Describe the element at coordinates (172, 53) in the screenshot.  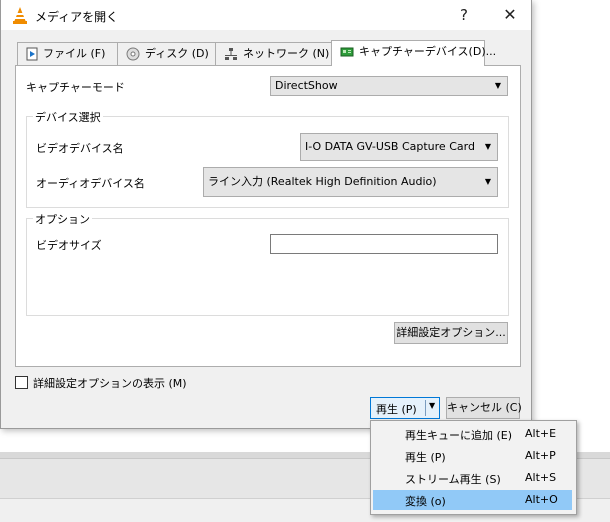
I see `tab-disc: ディスク (D)` at that location.